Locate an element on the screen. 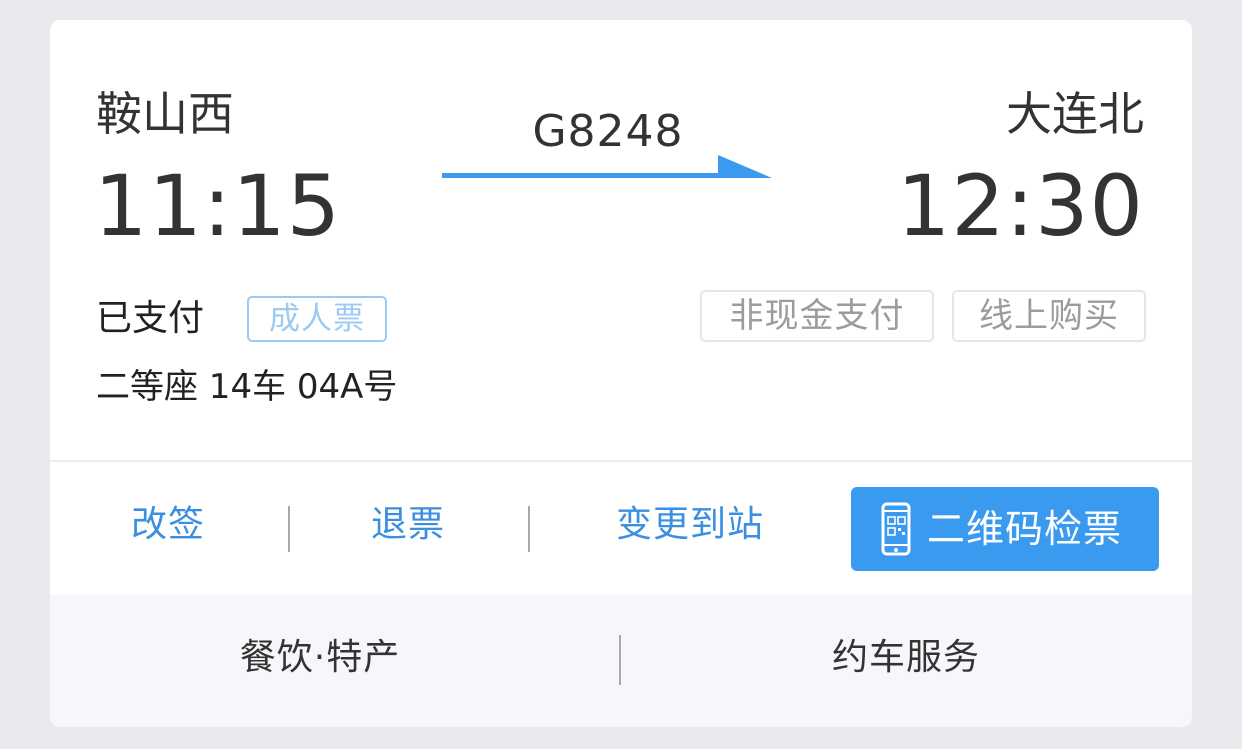 The image size is (1242, 749). ticket-type-badge: 成人票 is located at coordinates (317, 319).